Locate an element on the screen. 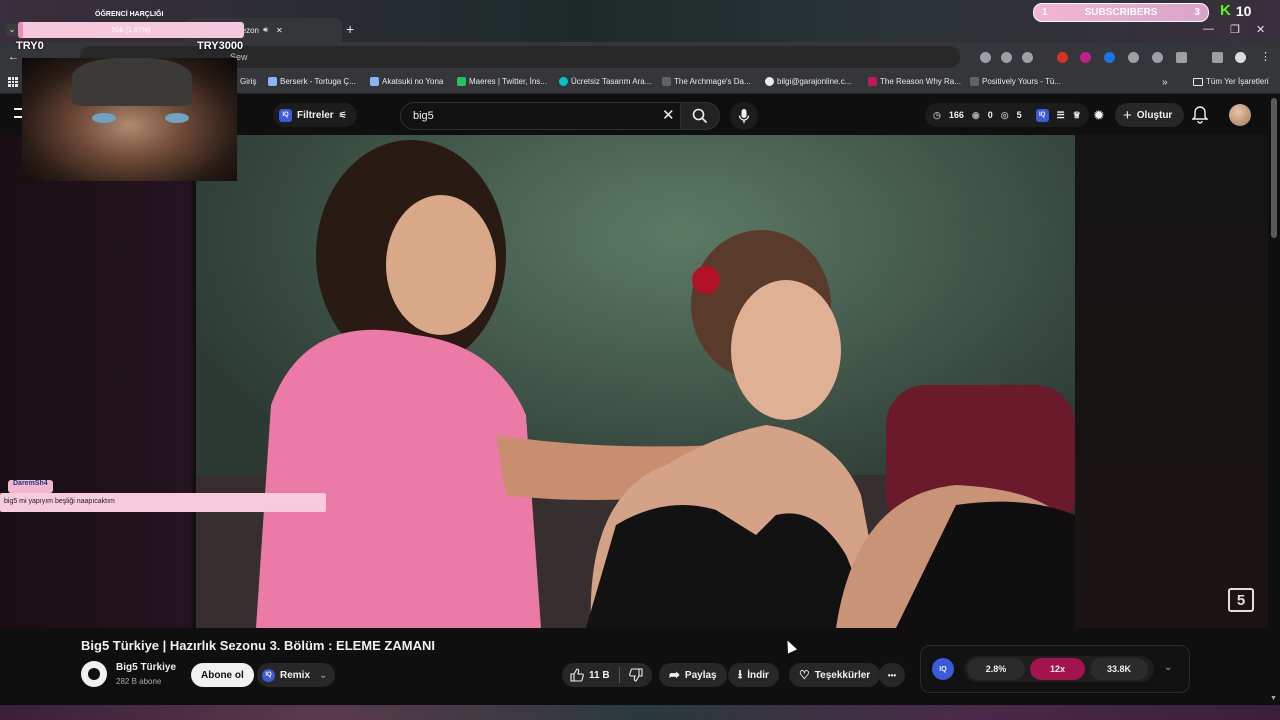  hide-icon is located at coordinates (1006, 57).